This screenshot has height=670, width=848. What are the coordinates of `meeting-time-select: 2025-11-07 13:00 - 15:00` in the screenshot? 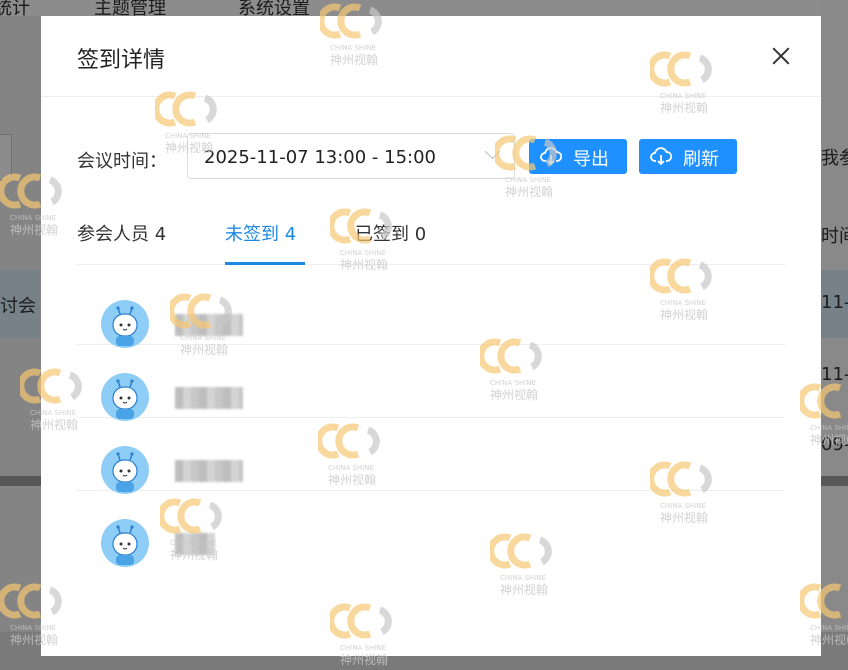 It's located at (351, 156).